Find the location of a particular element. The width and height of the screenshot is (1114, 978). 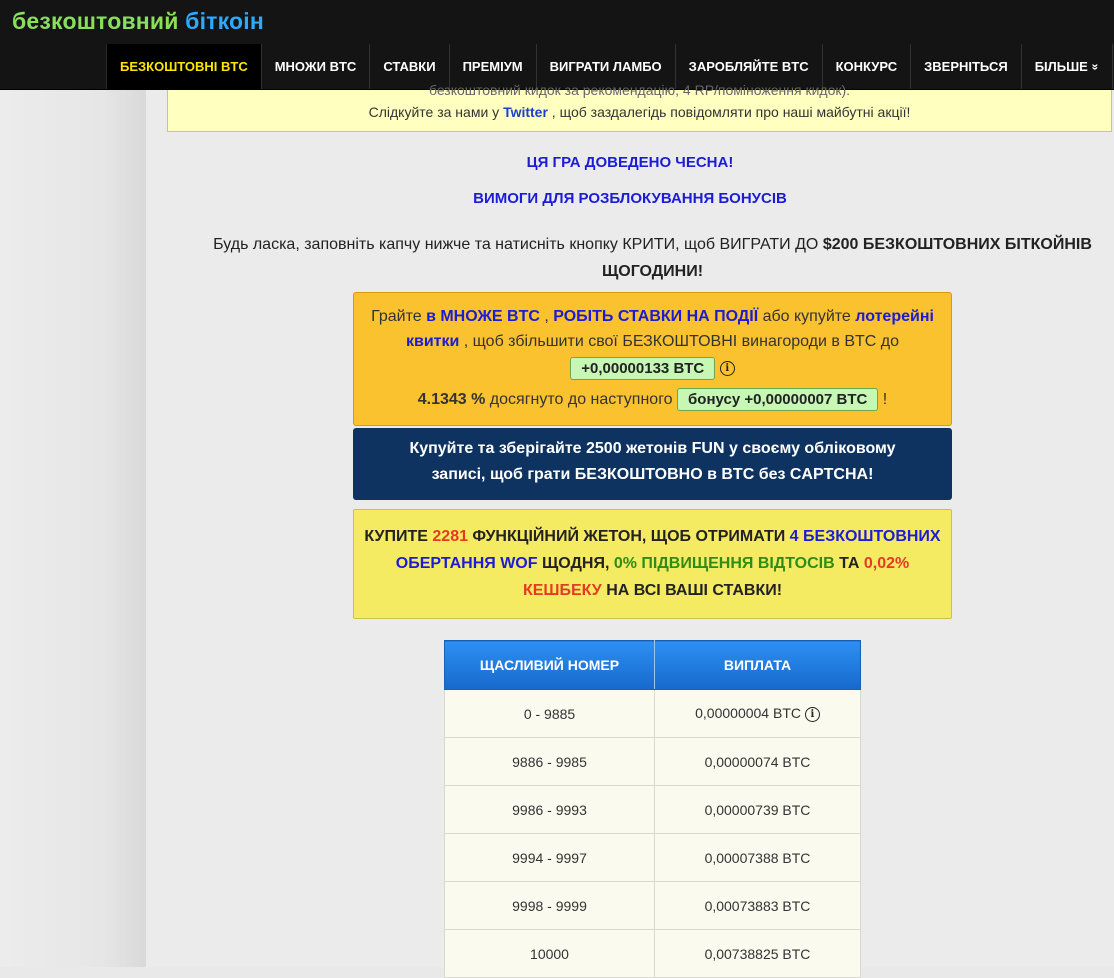

offer-rate-boost: 0% ПІДВИЩЕННЯ ВІДТОСІВ is located at coordinates (724, 563).